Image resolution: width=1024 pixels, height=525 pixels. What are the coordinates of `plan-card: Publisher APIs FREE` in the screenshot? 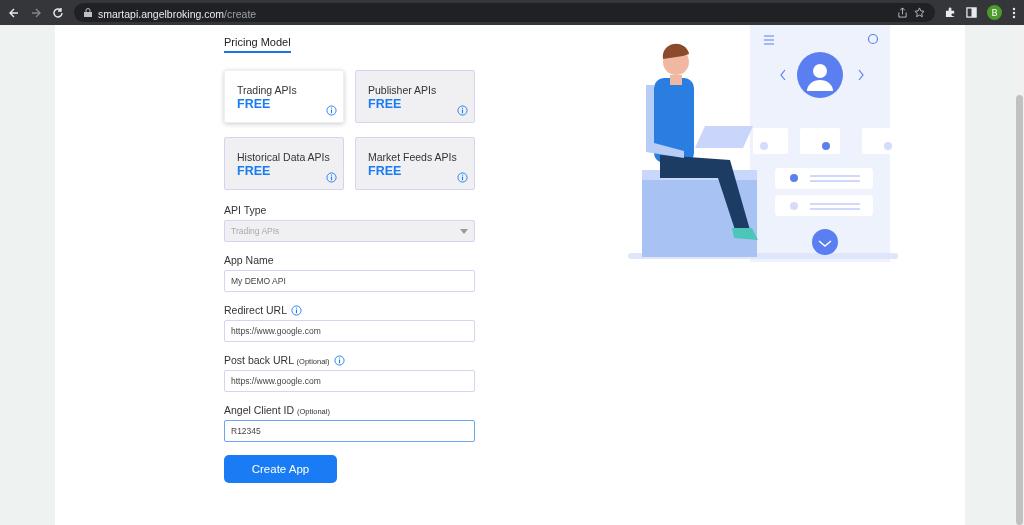 It's located at (415, 96).